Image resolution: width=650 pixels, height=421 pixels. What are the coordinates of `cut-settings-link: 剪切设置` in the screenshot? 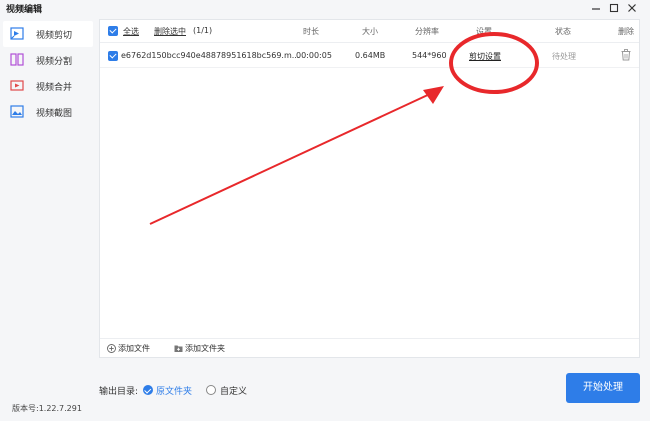 It's located at (485, 56).